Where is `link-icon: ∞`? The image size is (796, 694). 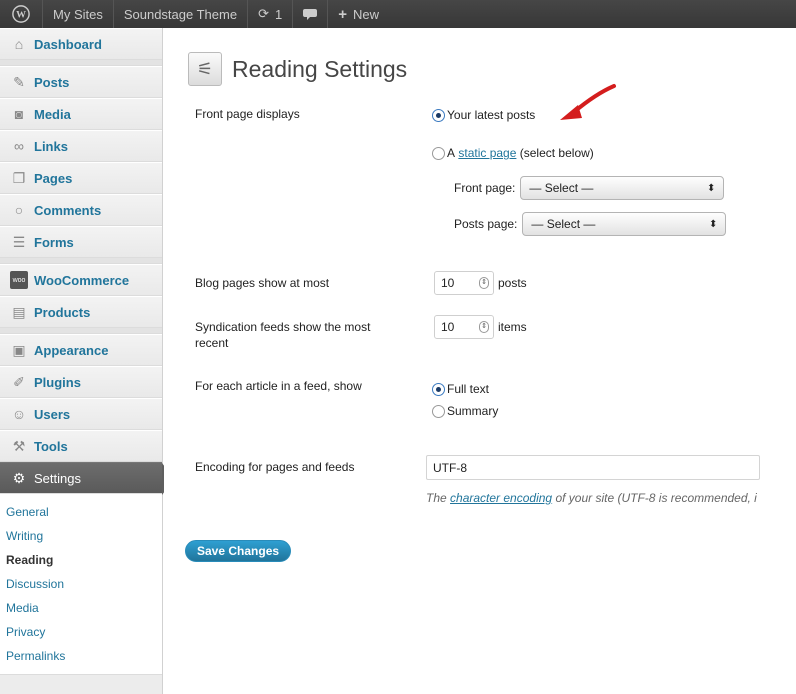 link-icon: ∞ is located at coordinates (19, 146).